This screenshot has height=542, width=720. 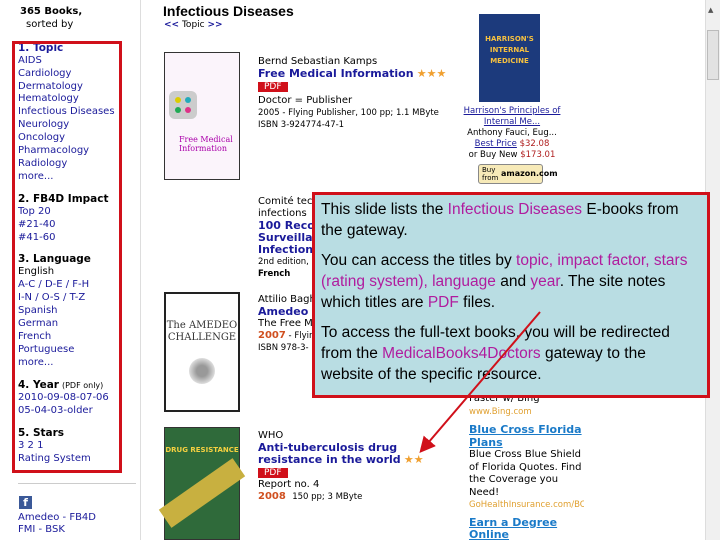 I want to click on arrow-line, so click(x=480, y=382).